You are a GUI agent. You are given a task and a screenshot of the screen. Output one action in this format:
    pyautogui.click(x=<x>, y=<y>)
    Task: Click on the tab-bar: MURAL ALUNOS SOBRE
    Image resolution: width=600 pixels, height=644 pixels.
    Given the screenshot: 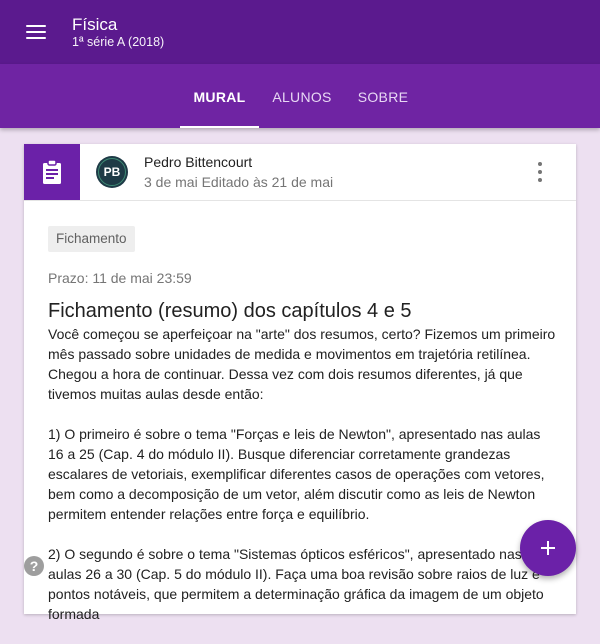 What is the action you would take?
    pyautogui.click(x=300, y=96)
    